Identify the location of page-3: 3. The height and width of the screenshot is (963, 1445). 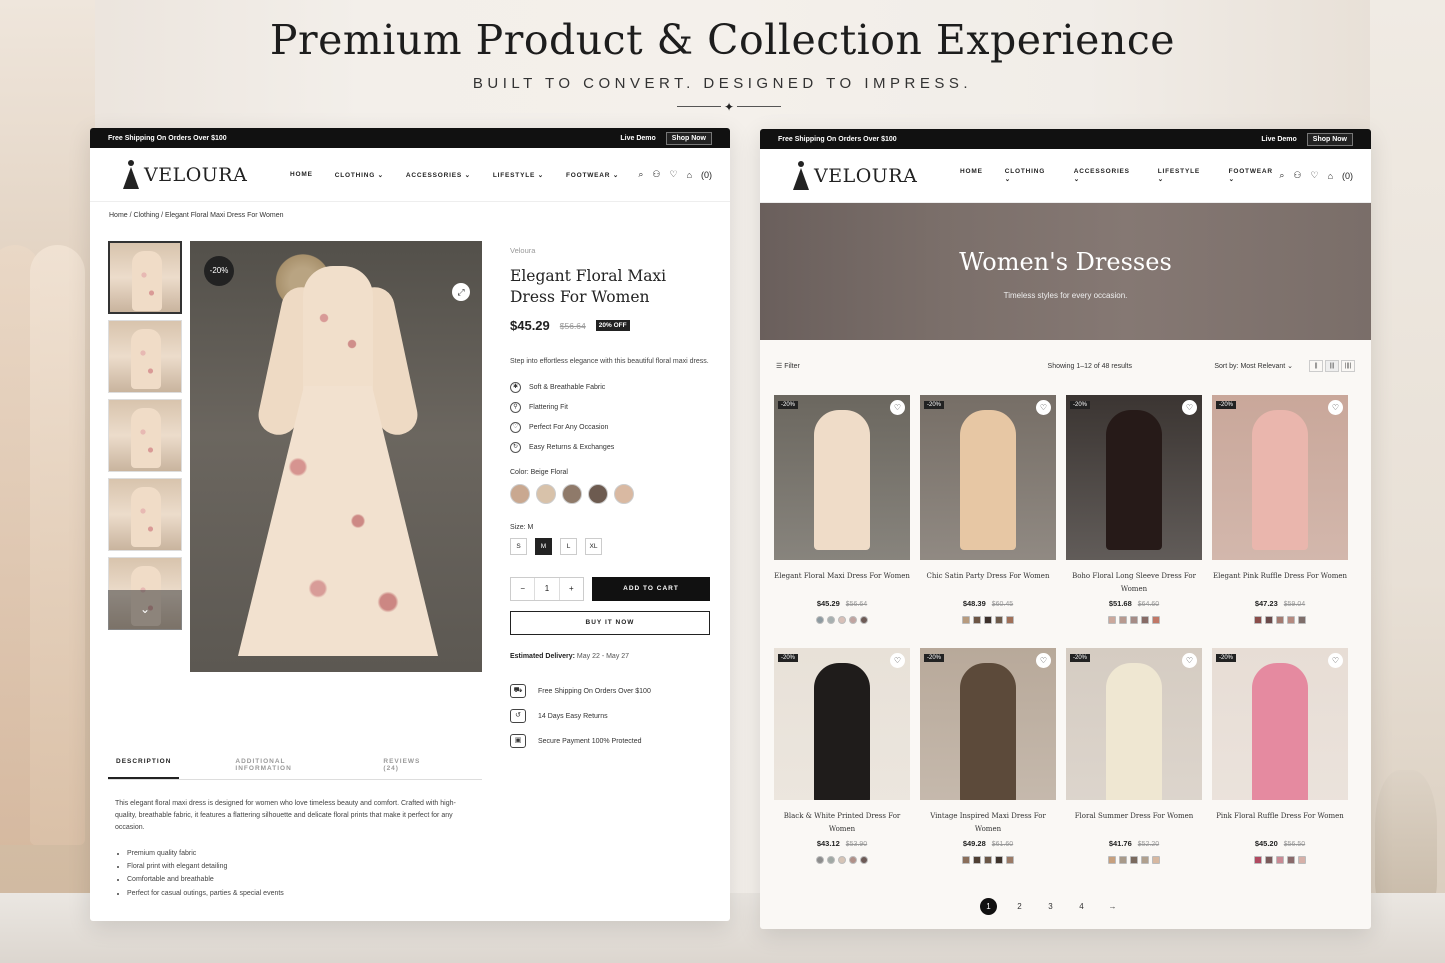
(1050, 906).